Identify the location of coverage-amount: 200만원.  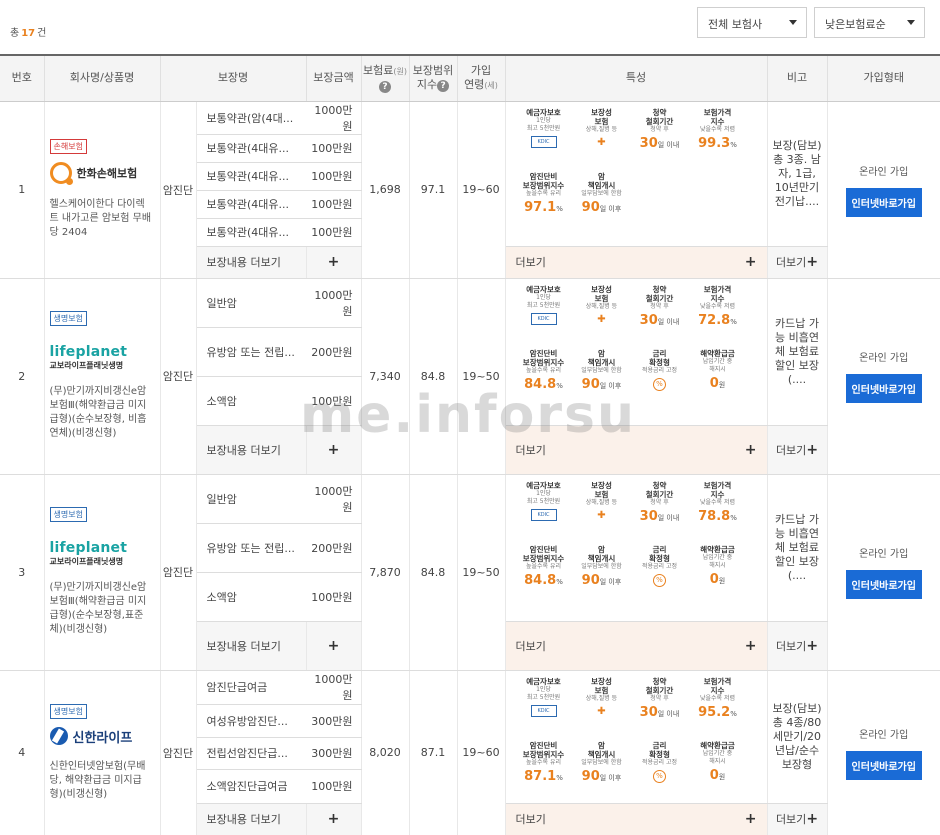
(334, 548).